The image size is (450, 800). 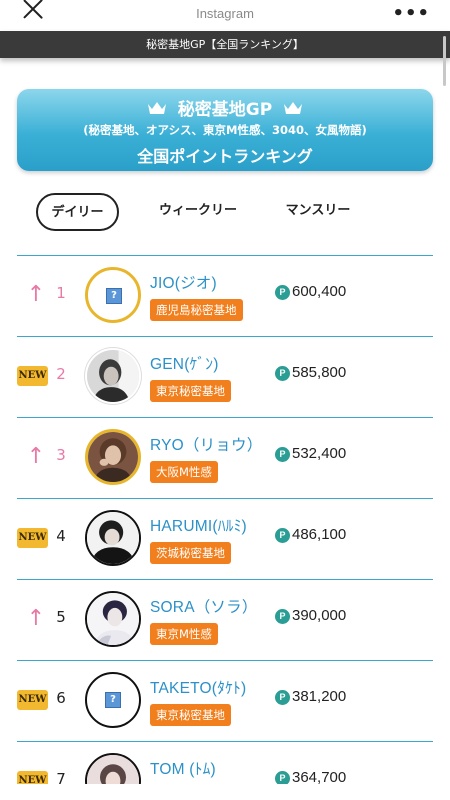 What do you see at coordinates (225, 376) in the screenshot?
I see `ranking-row: NEW 2 GEN(ｹﾞﾝ) 東京秘密基地 P 585,800` at bounding box center [225, 376].